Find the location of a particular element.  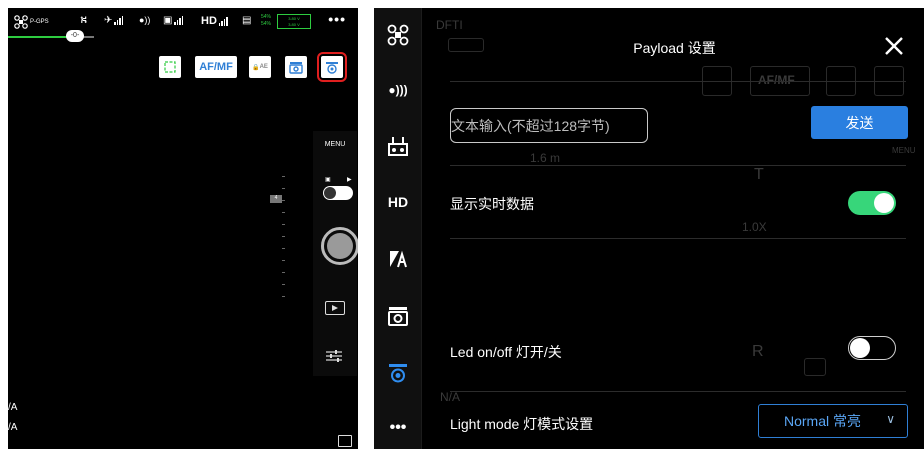

satellite-icon: ✈ is located at coordinates (108, 20).